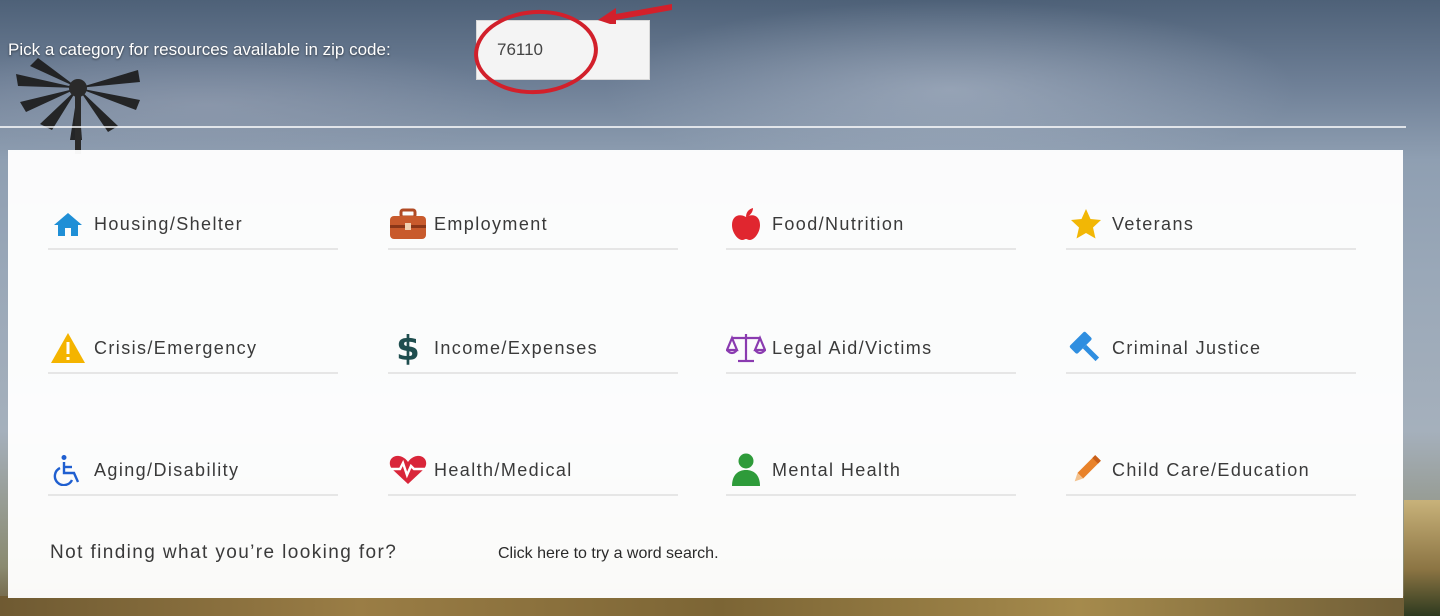 The width and height of the screenshot is (1440, 616). I want to click on house-icon, so click(68, 224).